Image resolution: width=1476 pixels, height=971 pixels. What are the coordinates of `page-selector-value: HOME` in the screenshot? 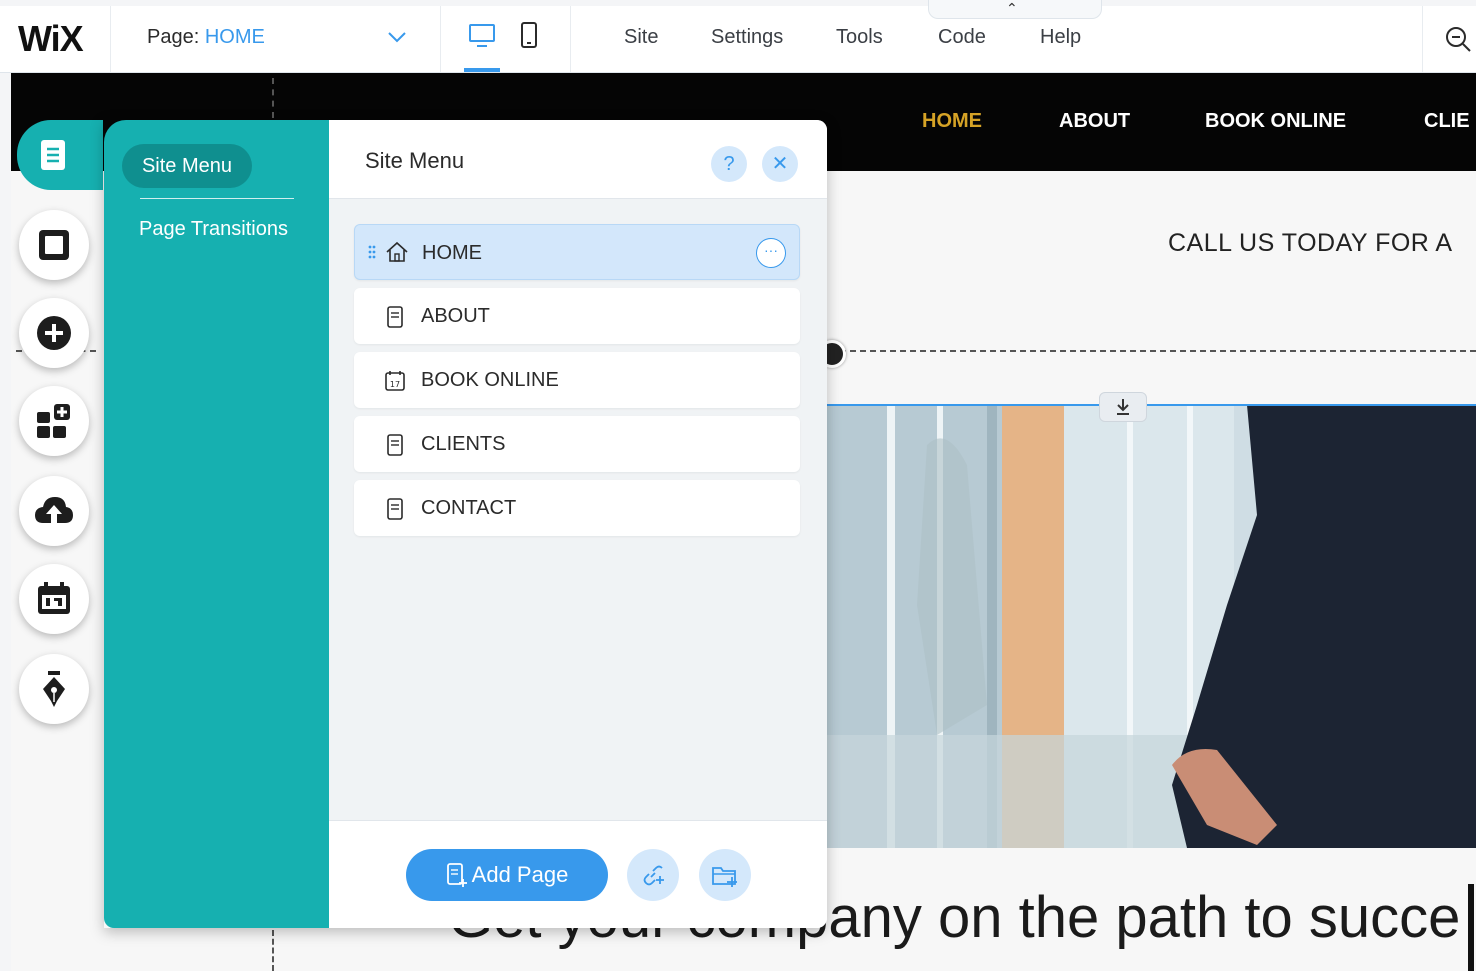 It's located at (234, 37).